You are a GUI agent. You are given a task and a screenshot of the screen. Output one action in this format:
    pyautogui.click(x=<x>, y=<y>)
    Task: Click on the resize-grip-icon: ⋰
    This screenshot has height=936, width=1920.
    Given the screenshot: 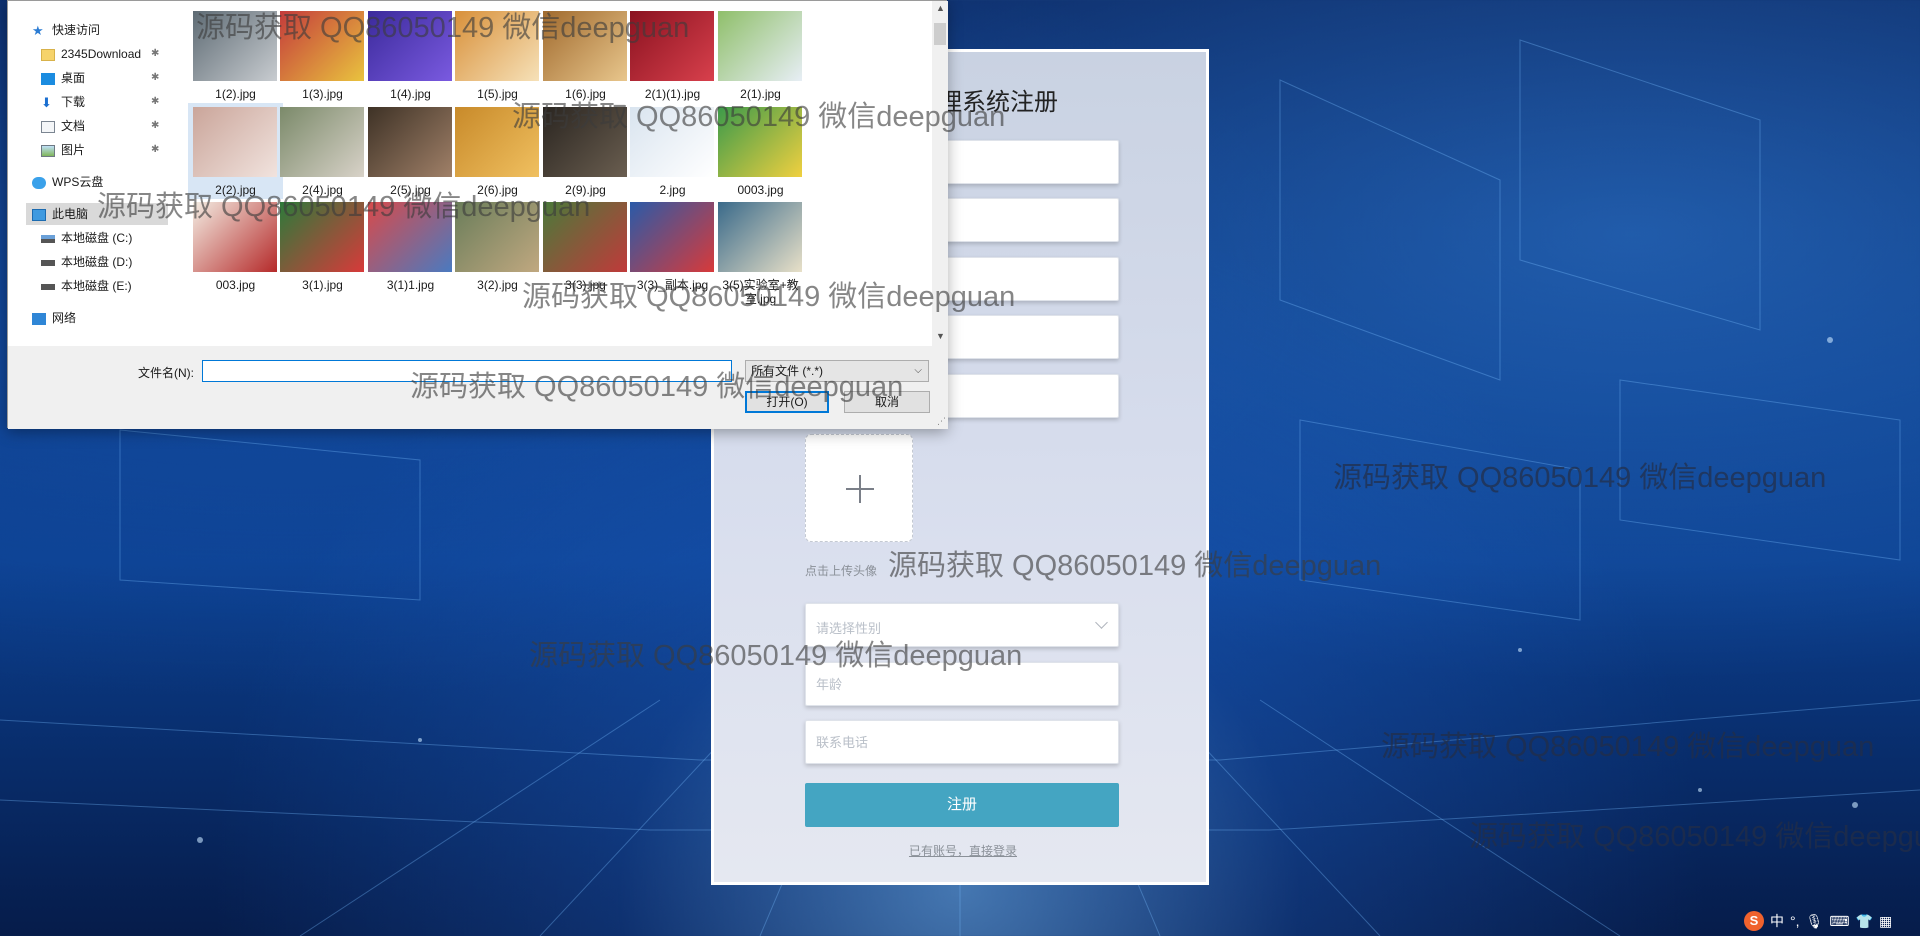 What is the action you would take?
    pyautogui.click(x=941, y=421)
    